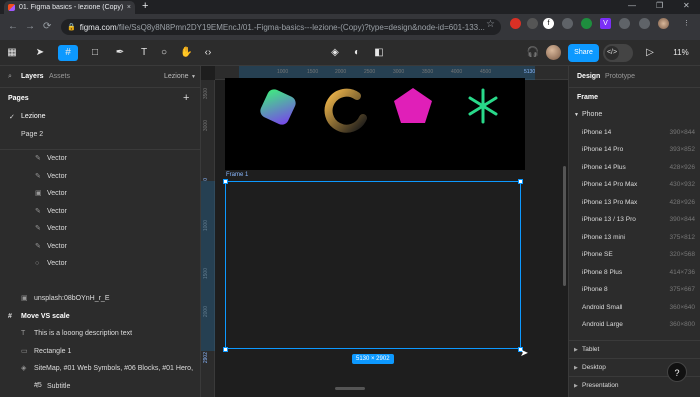 Image resolution: width=700 pixels, height=397 pixels. What do you see at coordinates (59, 386) in the screenshot?
I see `layer-label: Subtitle` at bounding box center [59, 386].